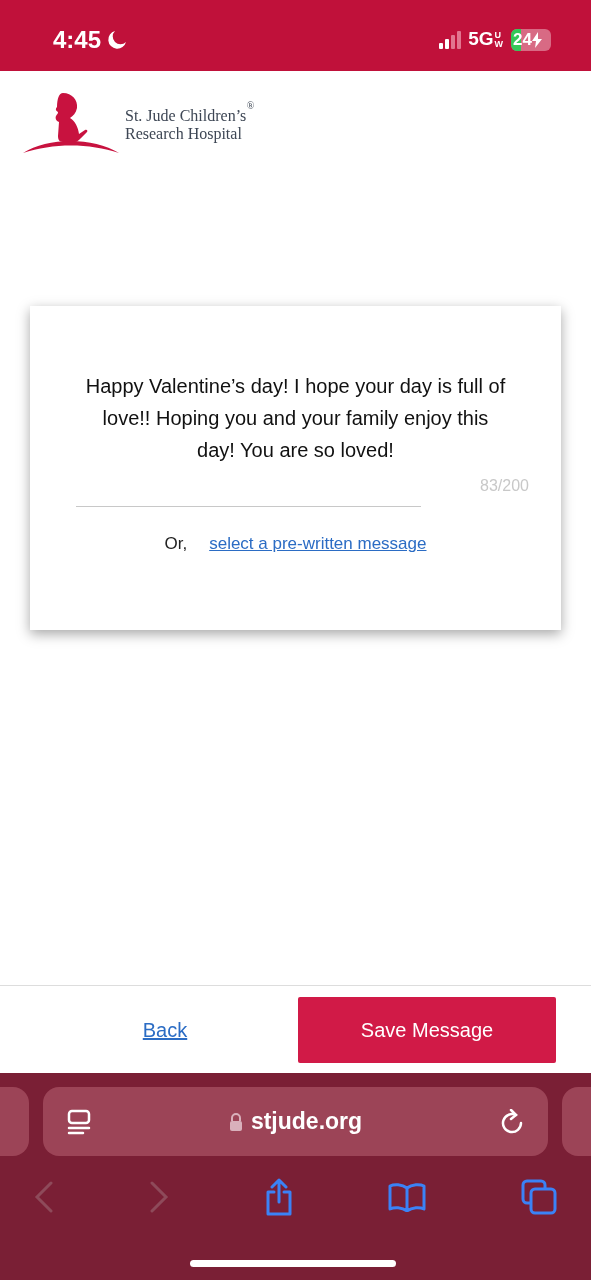 The image size is (591, 1280). What do you see at coordinates (176, 544) in the screenshot?
I see `or-label: Or,` at bounding box center [176, 544].